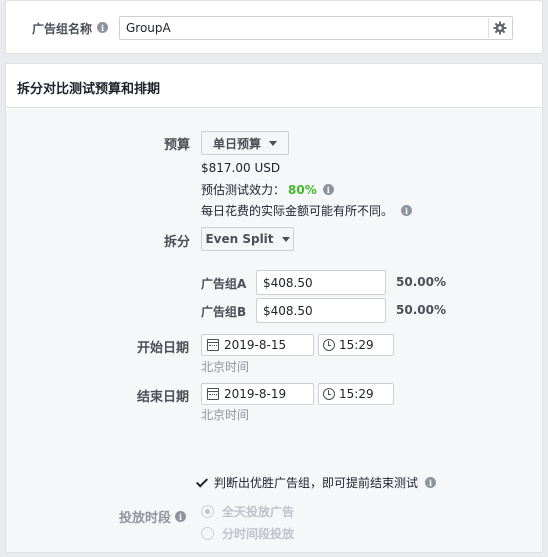 This screenshot has height=557, width=548. I want to click on group-b-budget-input: $408.50, so click(321, 310).